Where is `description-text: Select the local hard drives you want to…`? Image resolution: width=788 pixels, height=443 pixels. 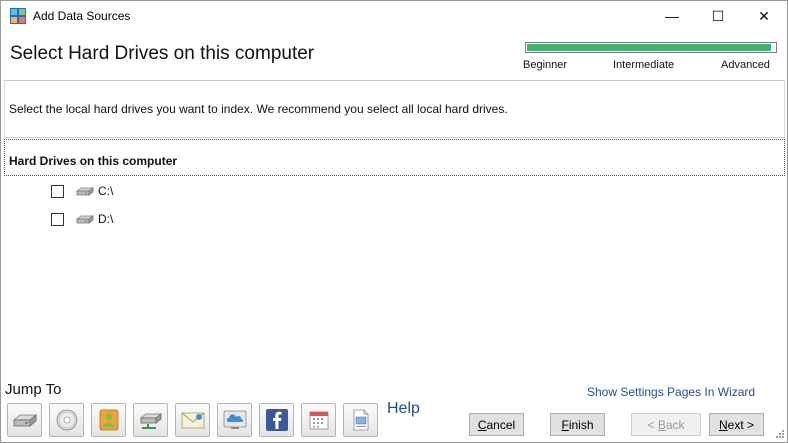 description-text: Select the local hard drives you want to… is located at coordinates (258, 109).